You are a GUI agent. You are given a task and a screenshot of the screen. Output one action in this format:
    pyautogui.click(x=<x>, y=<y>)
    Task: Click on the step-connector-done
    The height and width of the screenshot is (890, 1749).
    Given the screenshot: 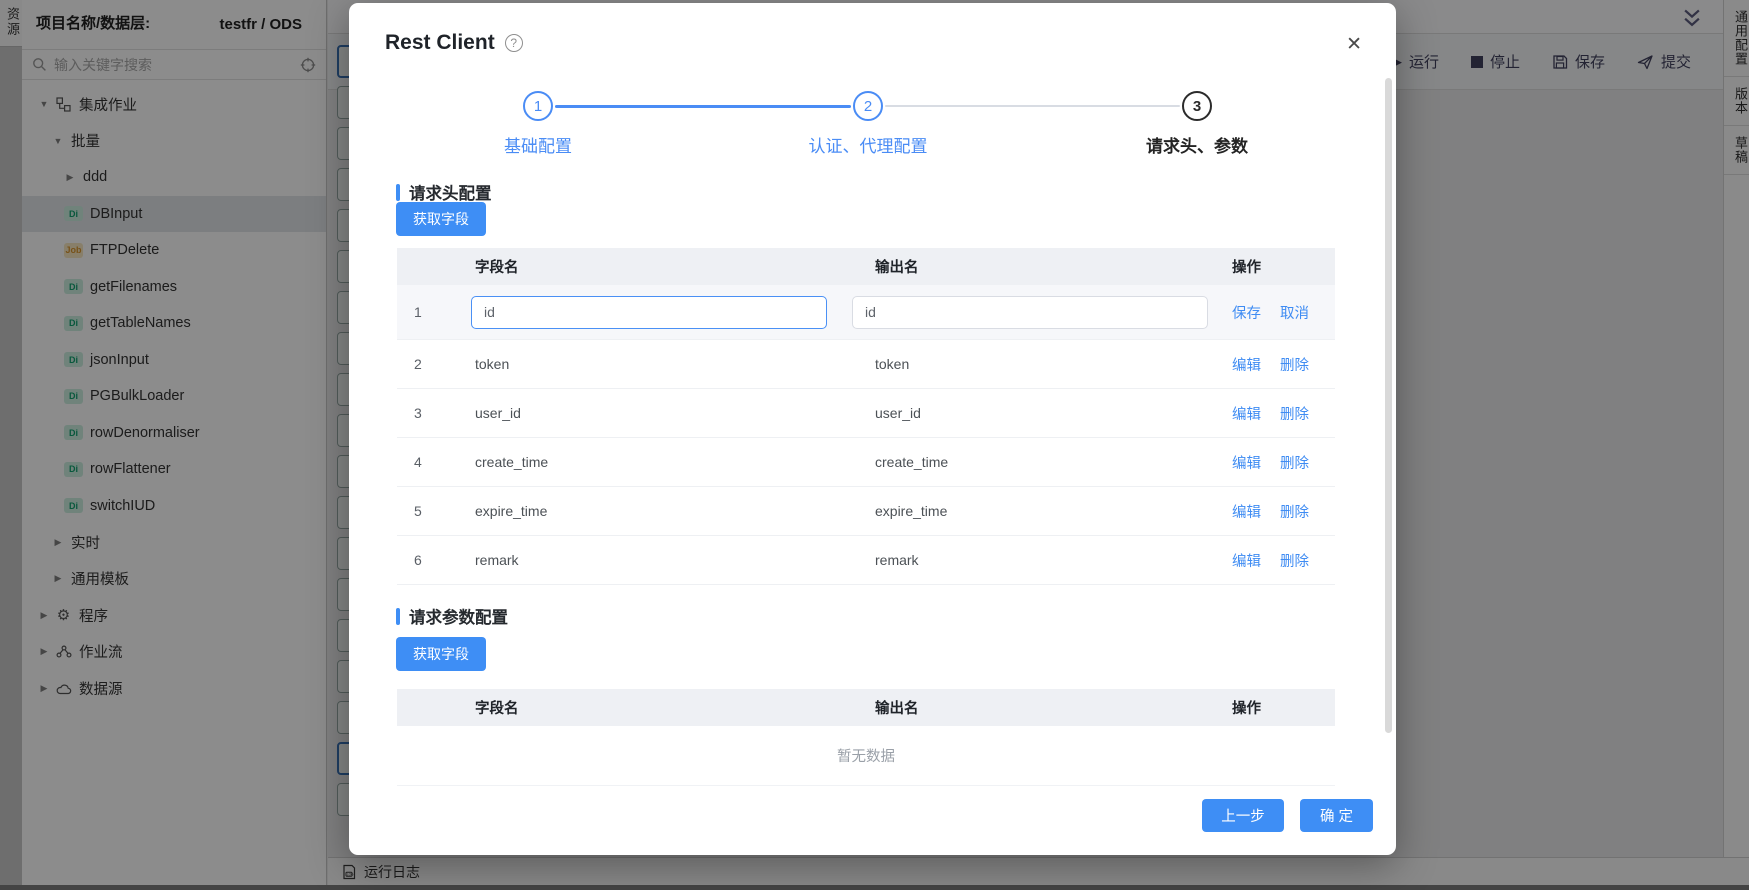 What is the action you would take?
    pyautogui.click(x=703, y=106)
    